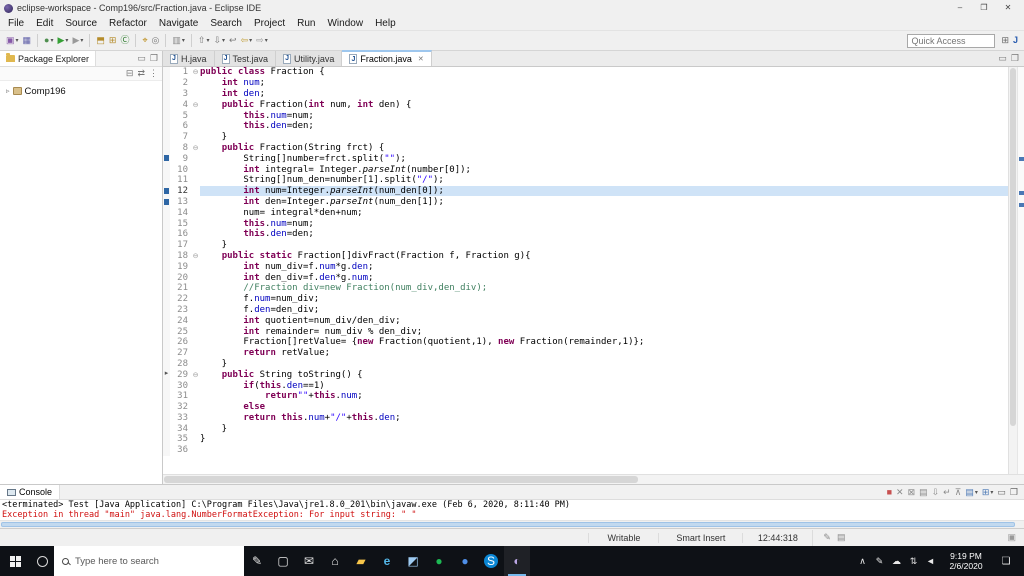 This screenshot has height=576, width=1024. I want to click on line-number: 10, so click(180, 170).